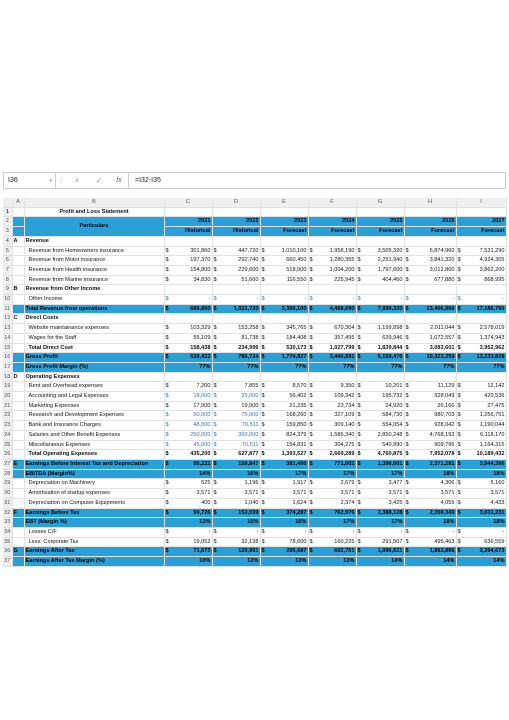 The image size is (509, 720). What do you see at coordinates (380, 231) in the screenshot?
I see `period-header: Forecast` at bounding box center [380, 231].